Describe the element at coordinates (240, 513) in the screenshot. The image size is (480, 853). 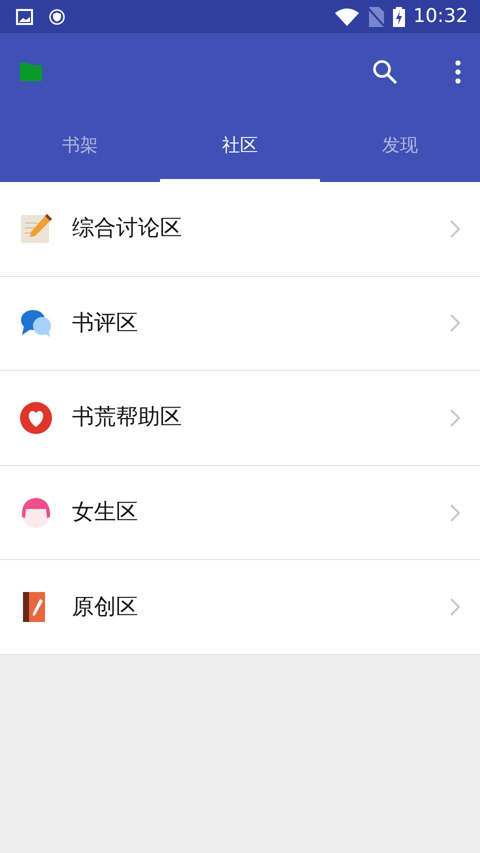
I see `list-item: 女生区` at that location.